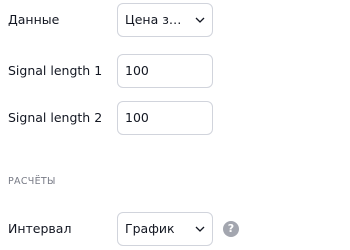 This screenshot has width=350, height=250. I want to click on help-icon: ?, so click(231, 229).